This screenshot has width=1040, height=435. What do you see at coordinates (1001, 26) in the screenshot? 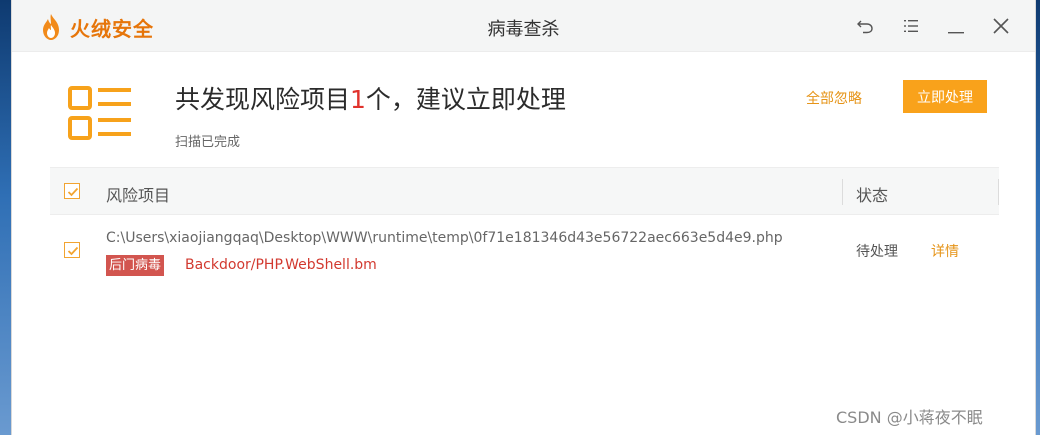
I see `close-icon` at bounding box center [1001, 26].